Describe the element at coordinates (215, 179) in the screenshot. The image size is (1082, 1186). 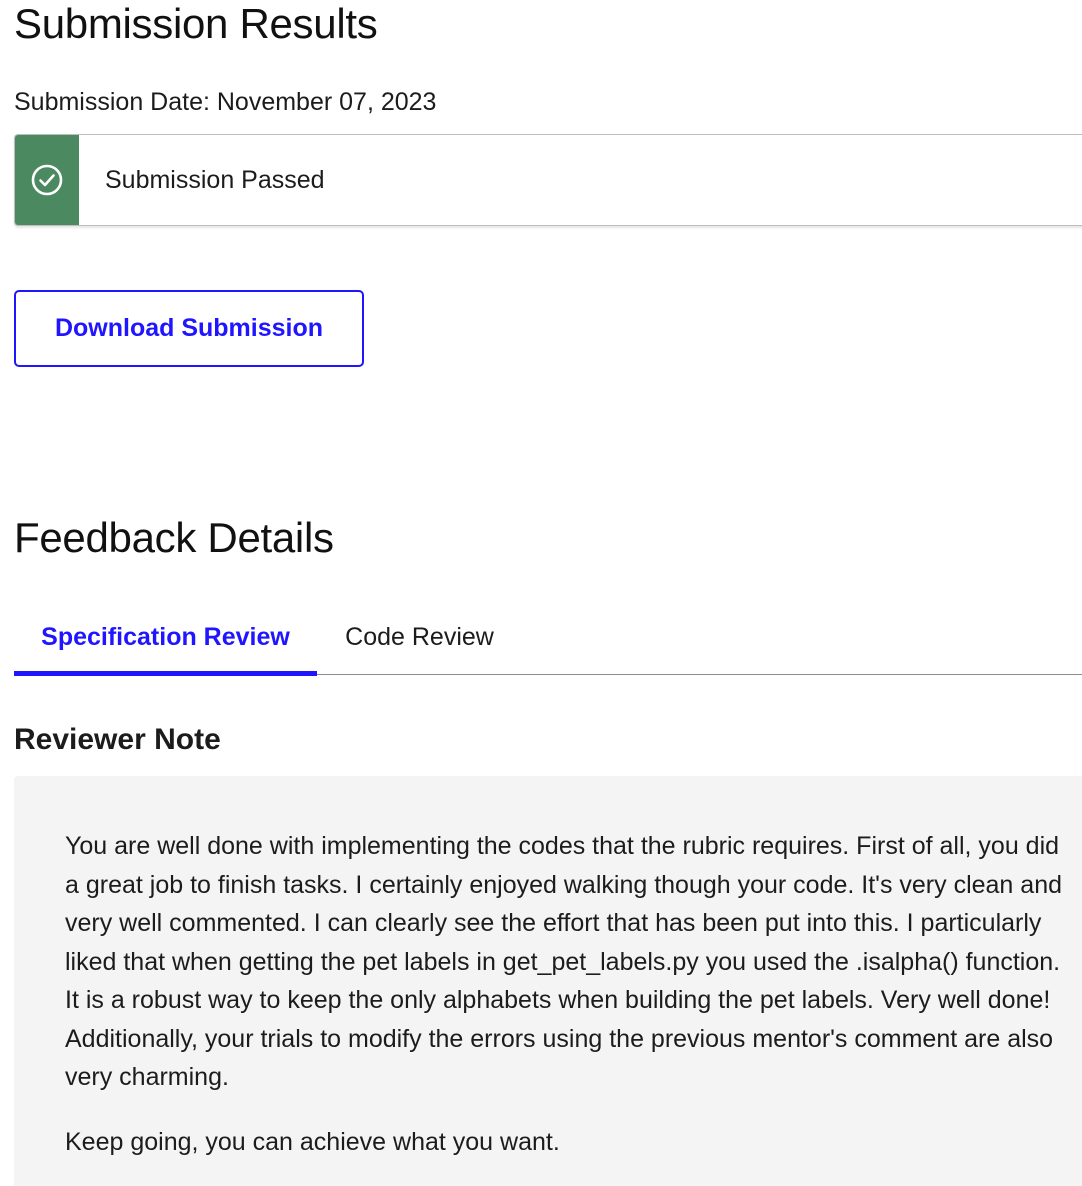
I see `status-text: Submission Passed` at that location.